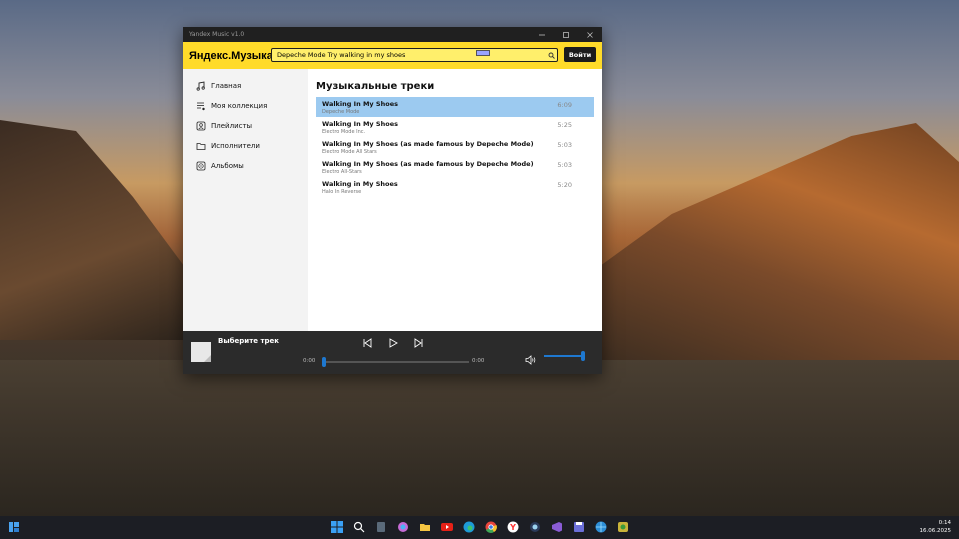  I want to click on page-title: Музыкальные треки, so click(375, 86).